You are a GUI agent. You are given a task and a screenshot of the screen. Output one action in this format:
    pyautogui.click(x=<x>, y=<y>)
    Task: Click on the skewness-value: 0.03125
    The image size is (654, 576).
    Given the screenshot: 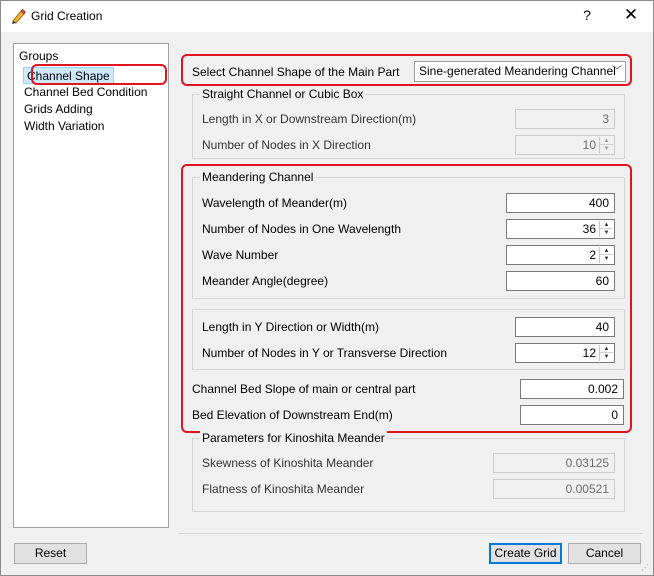 What is the action you would take?
    pyautogui.click(x=587, y=463)
    